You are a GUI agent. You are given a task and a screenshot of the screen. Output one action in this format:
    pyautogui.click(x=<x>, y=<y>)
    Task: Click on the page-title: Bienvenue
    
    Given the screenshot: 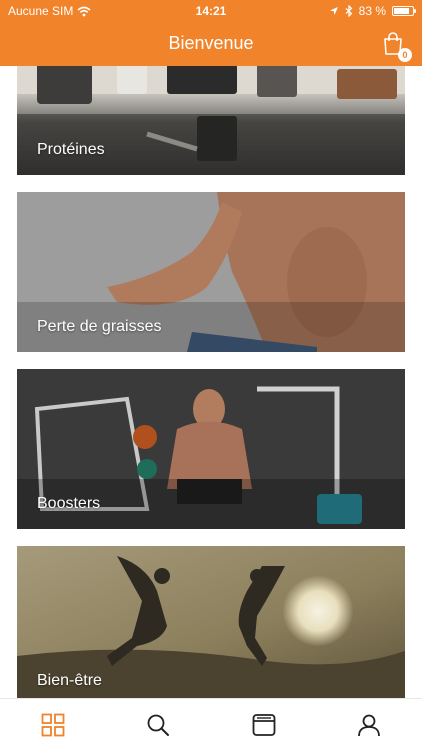 What is the action you would take?
    pyautogui.click(x=211, y=43)
    